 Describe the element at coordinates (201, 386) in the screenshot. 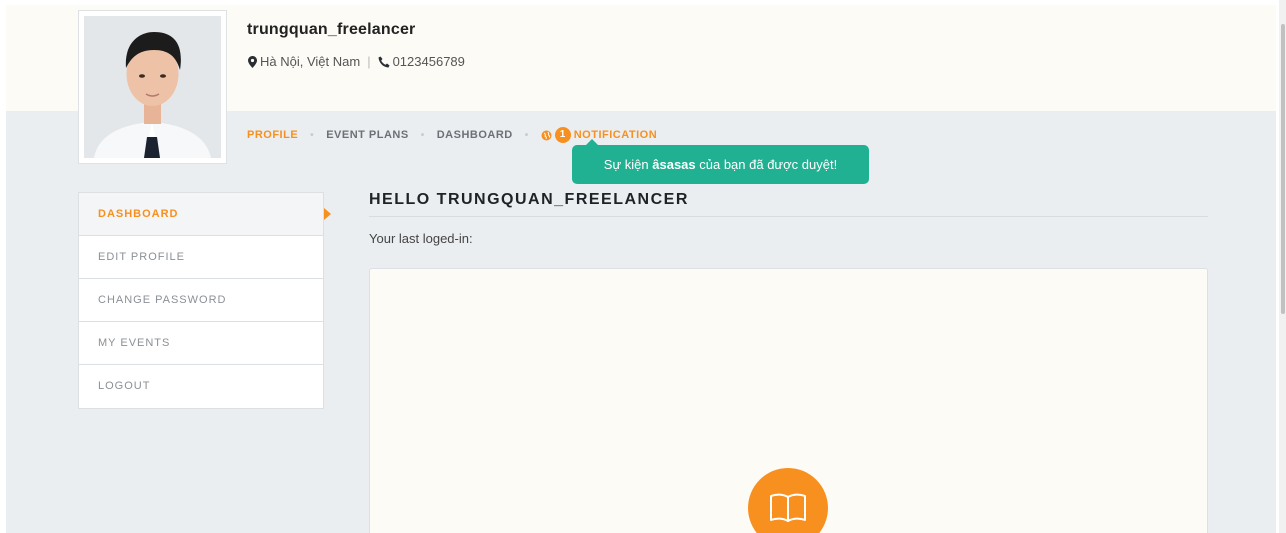

I see `sidebar-item-logout: LOGOUT` at that location.